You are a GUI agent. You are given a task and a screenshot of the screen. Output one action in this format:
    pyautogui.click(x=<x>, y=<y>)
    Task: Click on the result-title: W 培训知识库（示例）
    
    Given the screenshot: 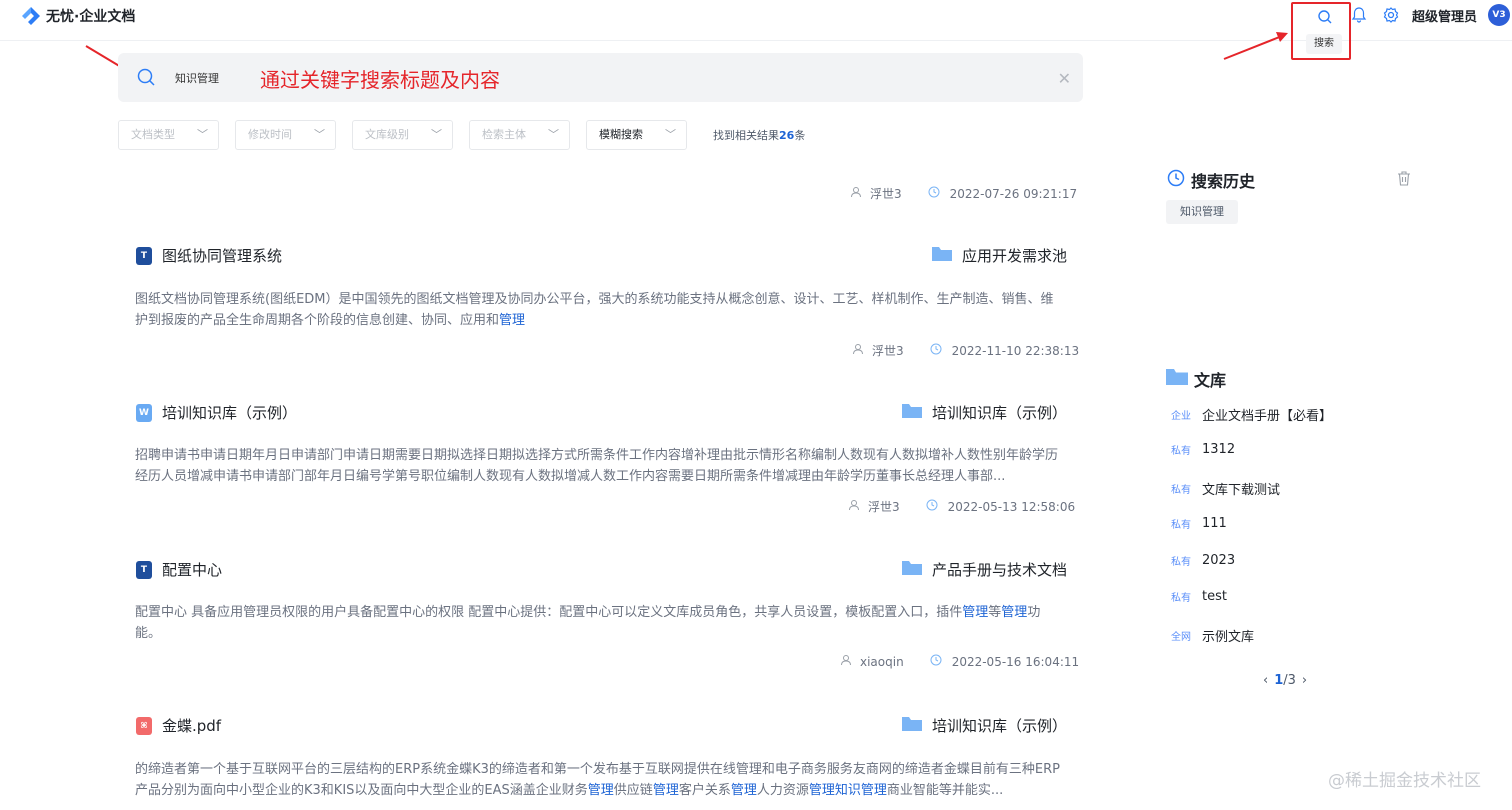 What is the action you would take?
    pyautogui.click(x=216, y=412)
    